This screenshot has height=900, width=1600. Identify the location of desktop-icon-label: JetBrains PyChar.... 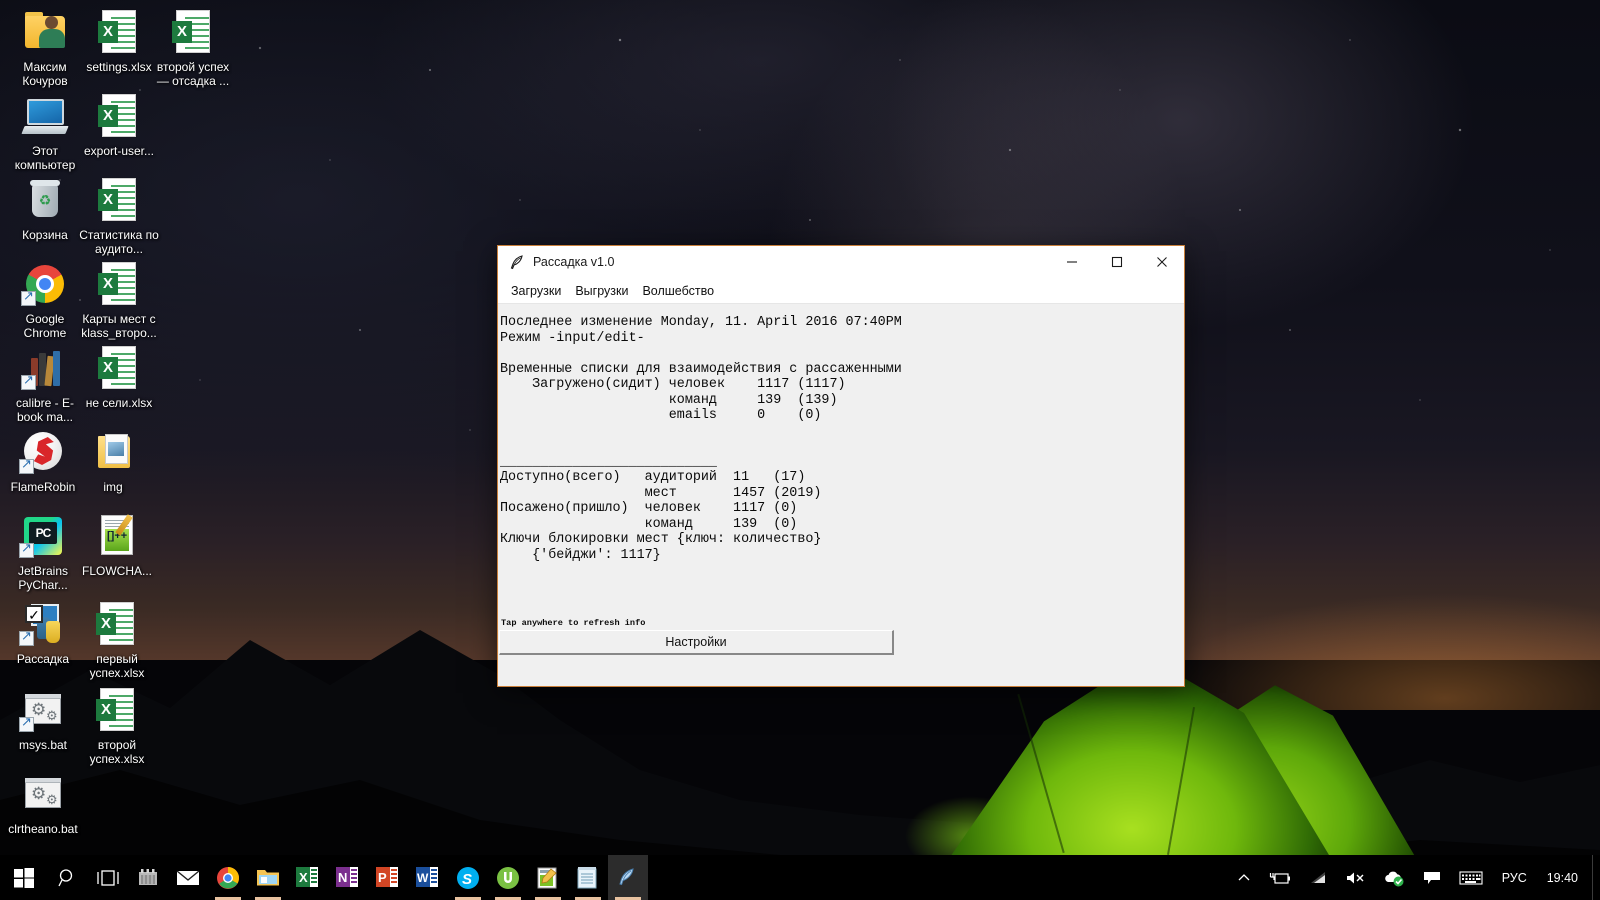
(43, 578).